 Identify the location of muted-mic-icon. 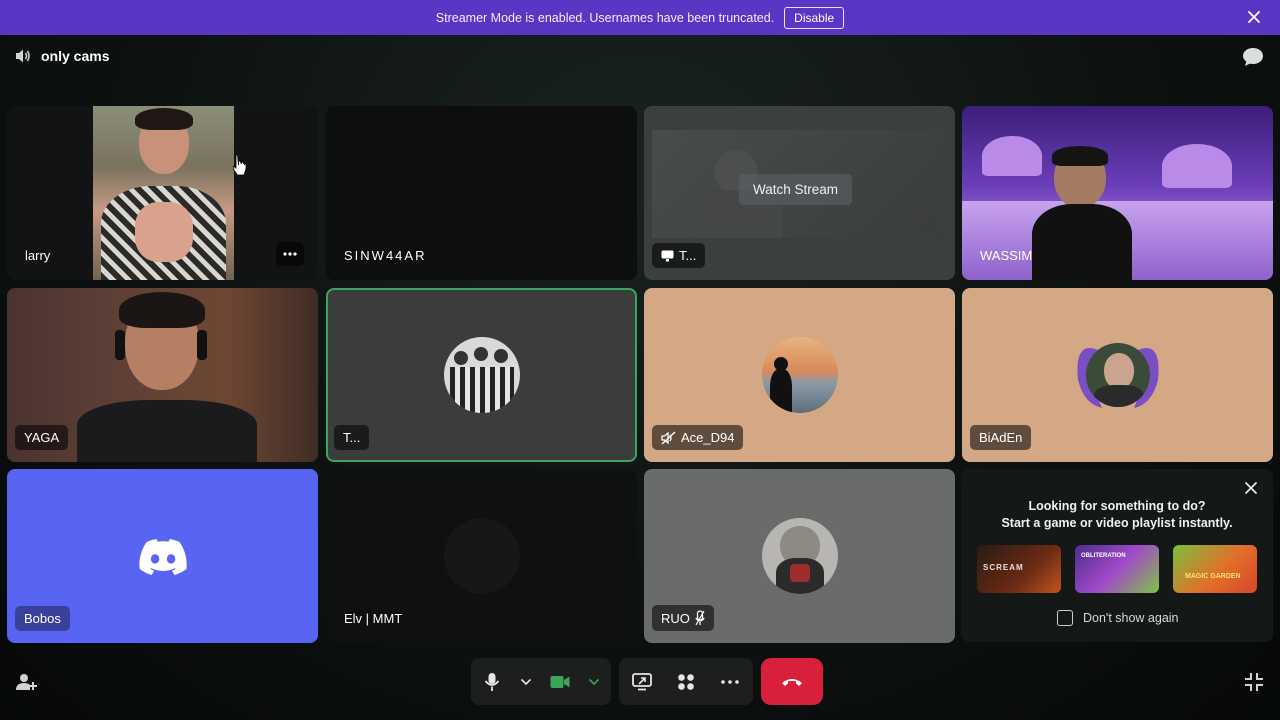
(700, 618).